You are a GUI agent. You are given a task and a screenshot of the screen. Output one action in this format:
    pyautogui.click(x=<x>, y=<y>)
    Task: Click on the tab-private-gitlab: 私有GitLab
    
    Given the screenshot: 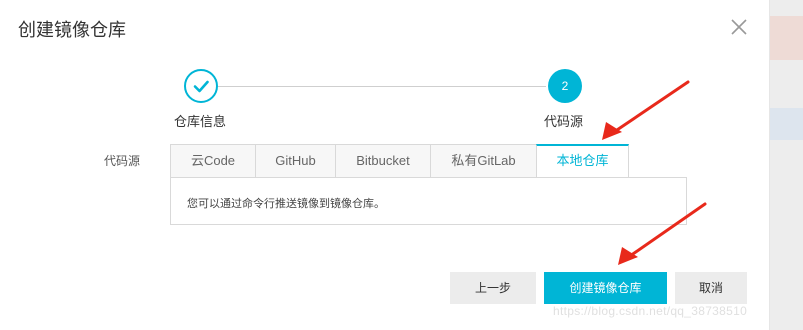 What is the action you would take?
    pyautogui.click(x=483, y=161)
    